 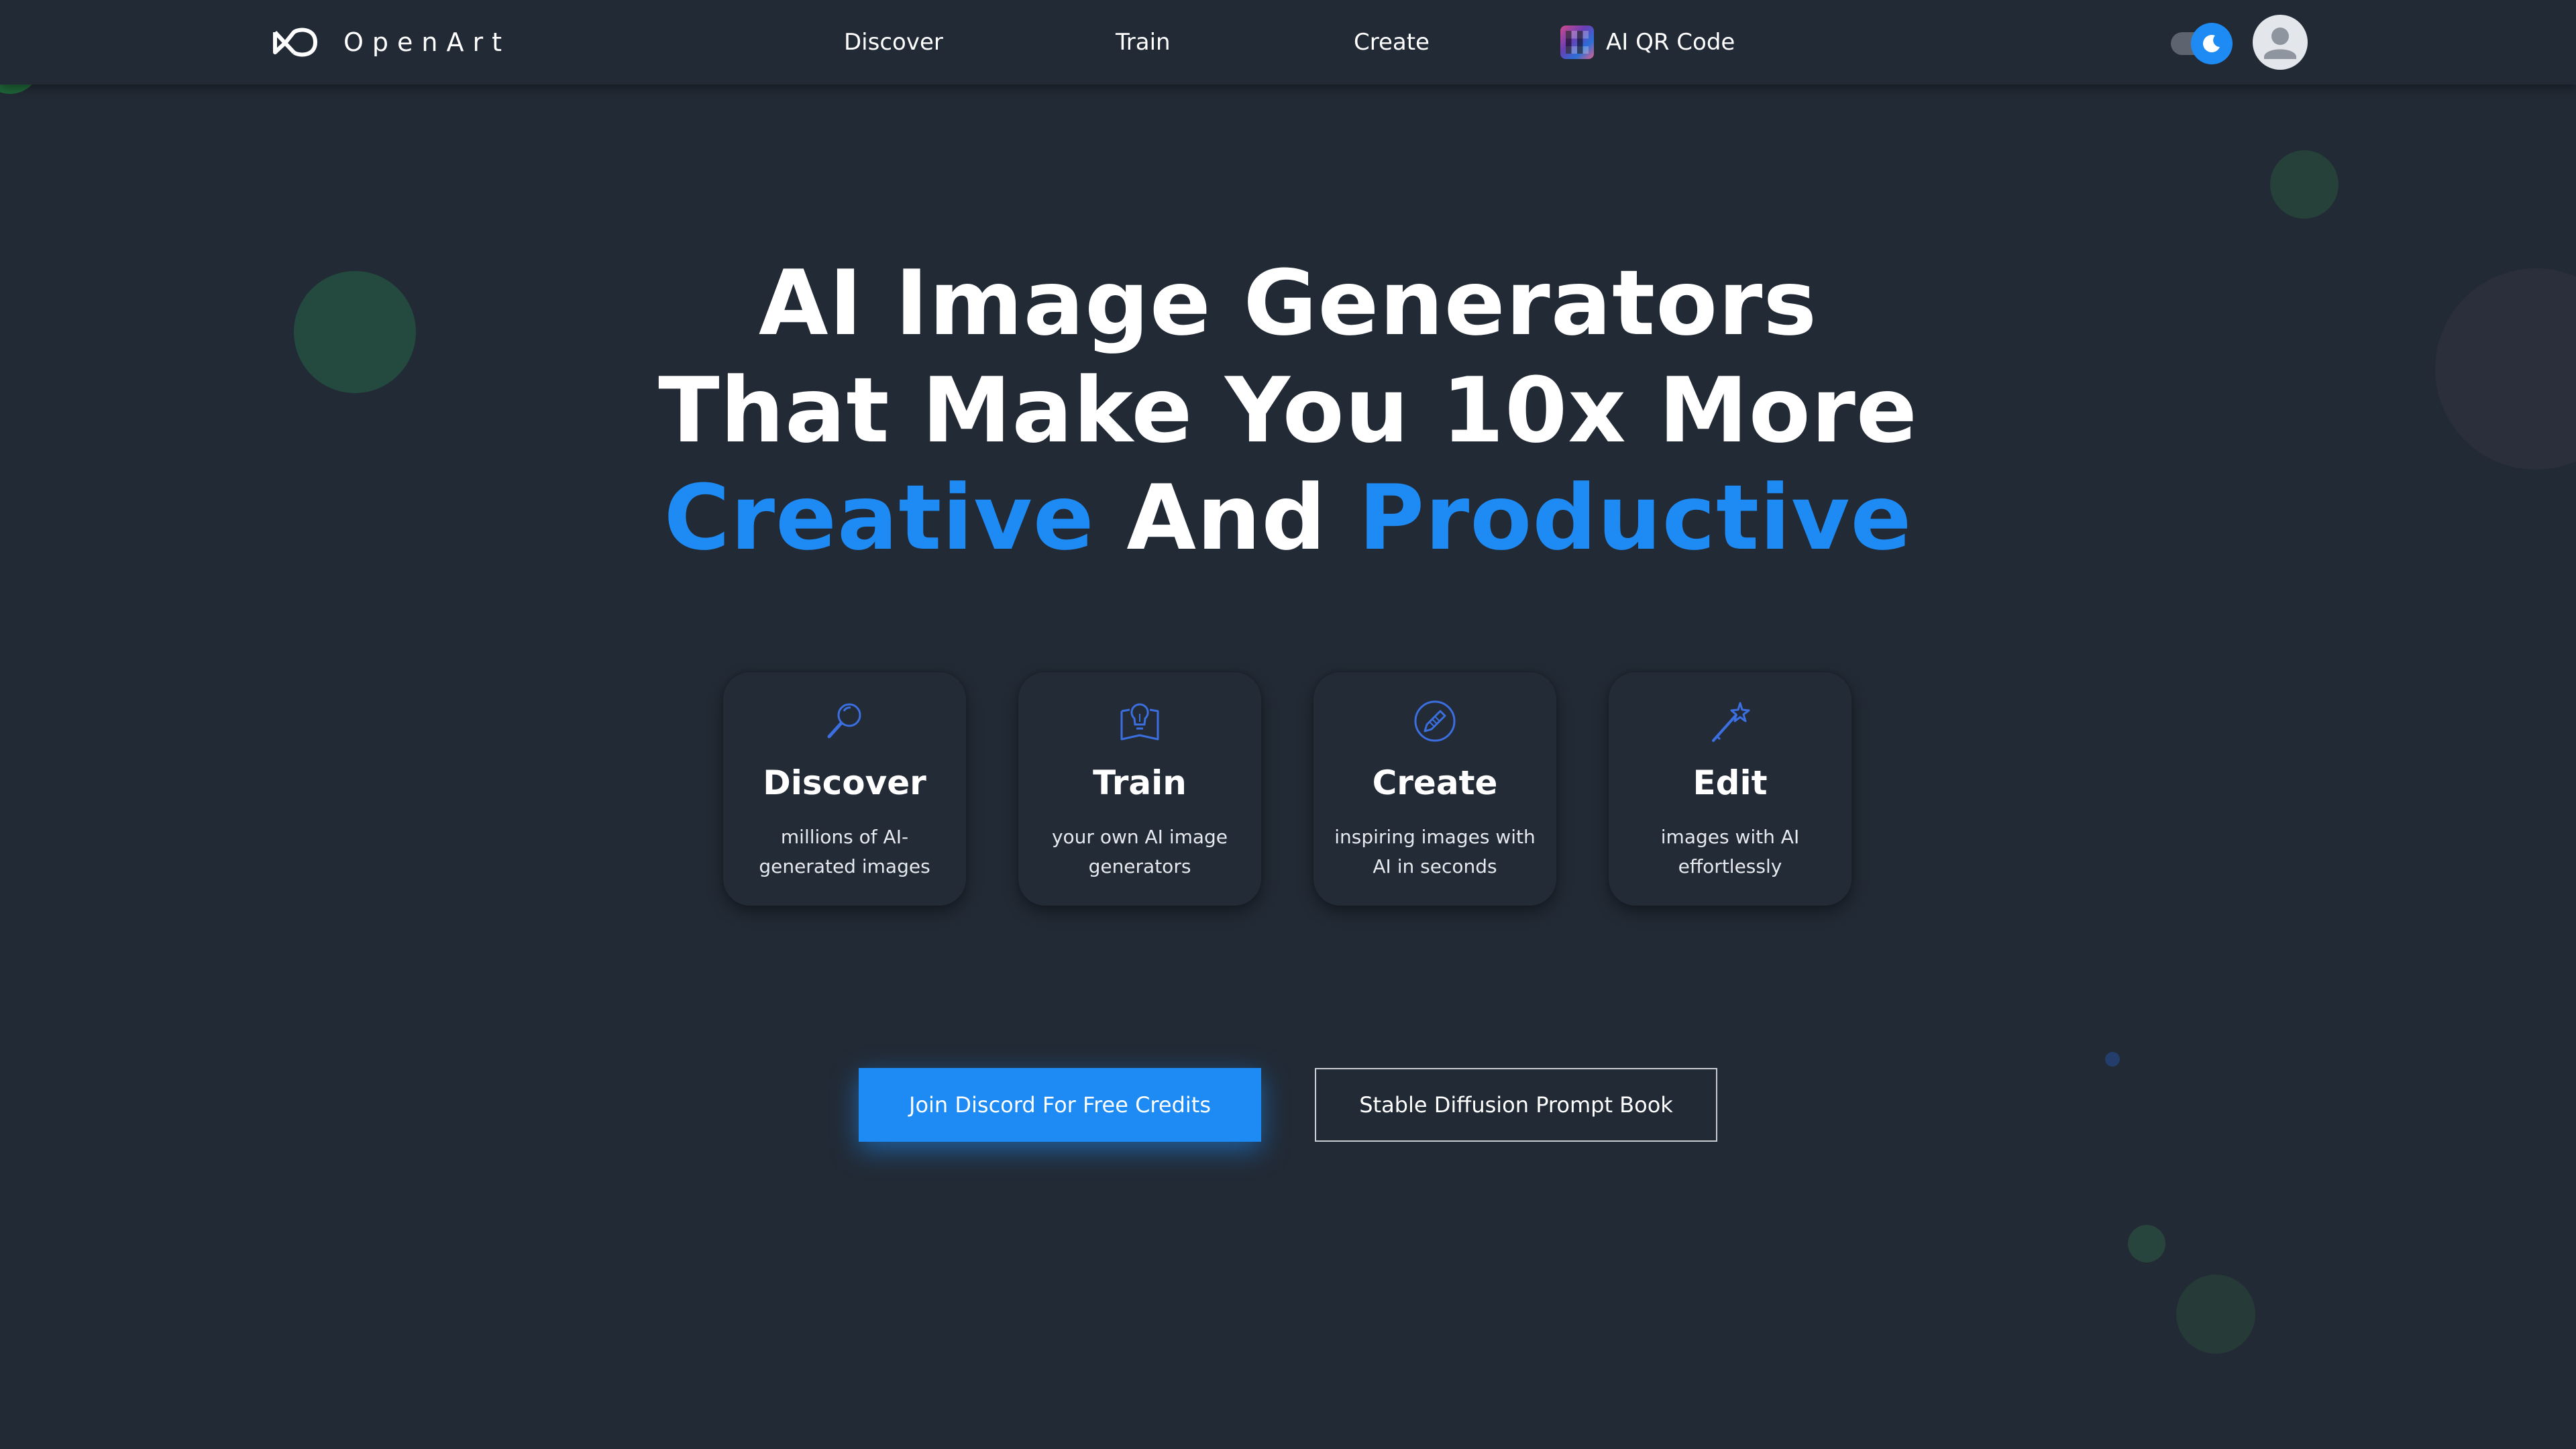 I want to click on theme-toggle, so click(x=2199, y=42).